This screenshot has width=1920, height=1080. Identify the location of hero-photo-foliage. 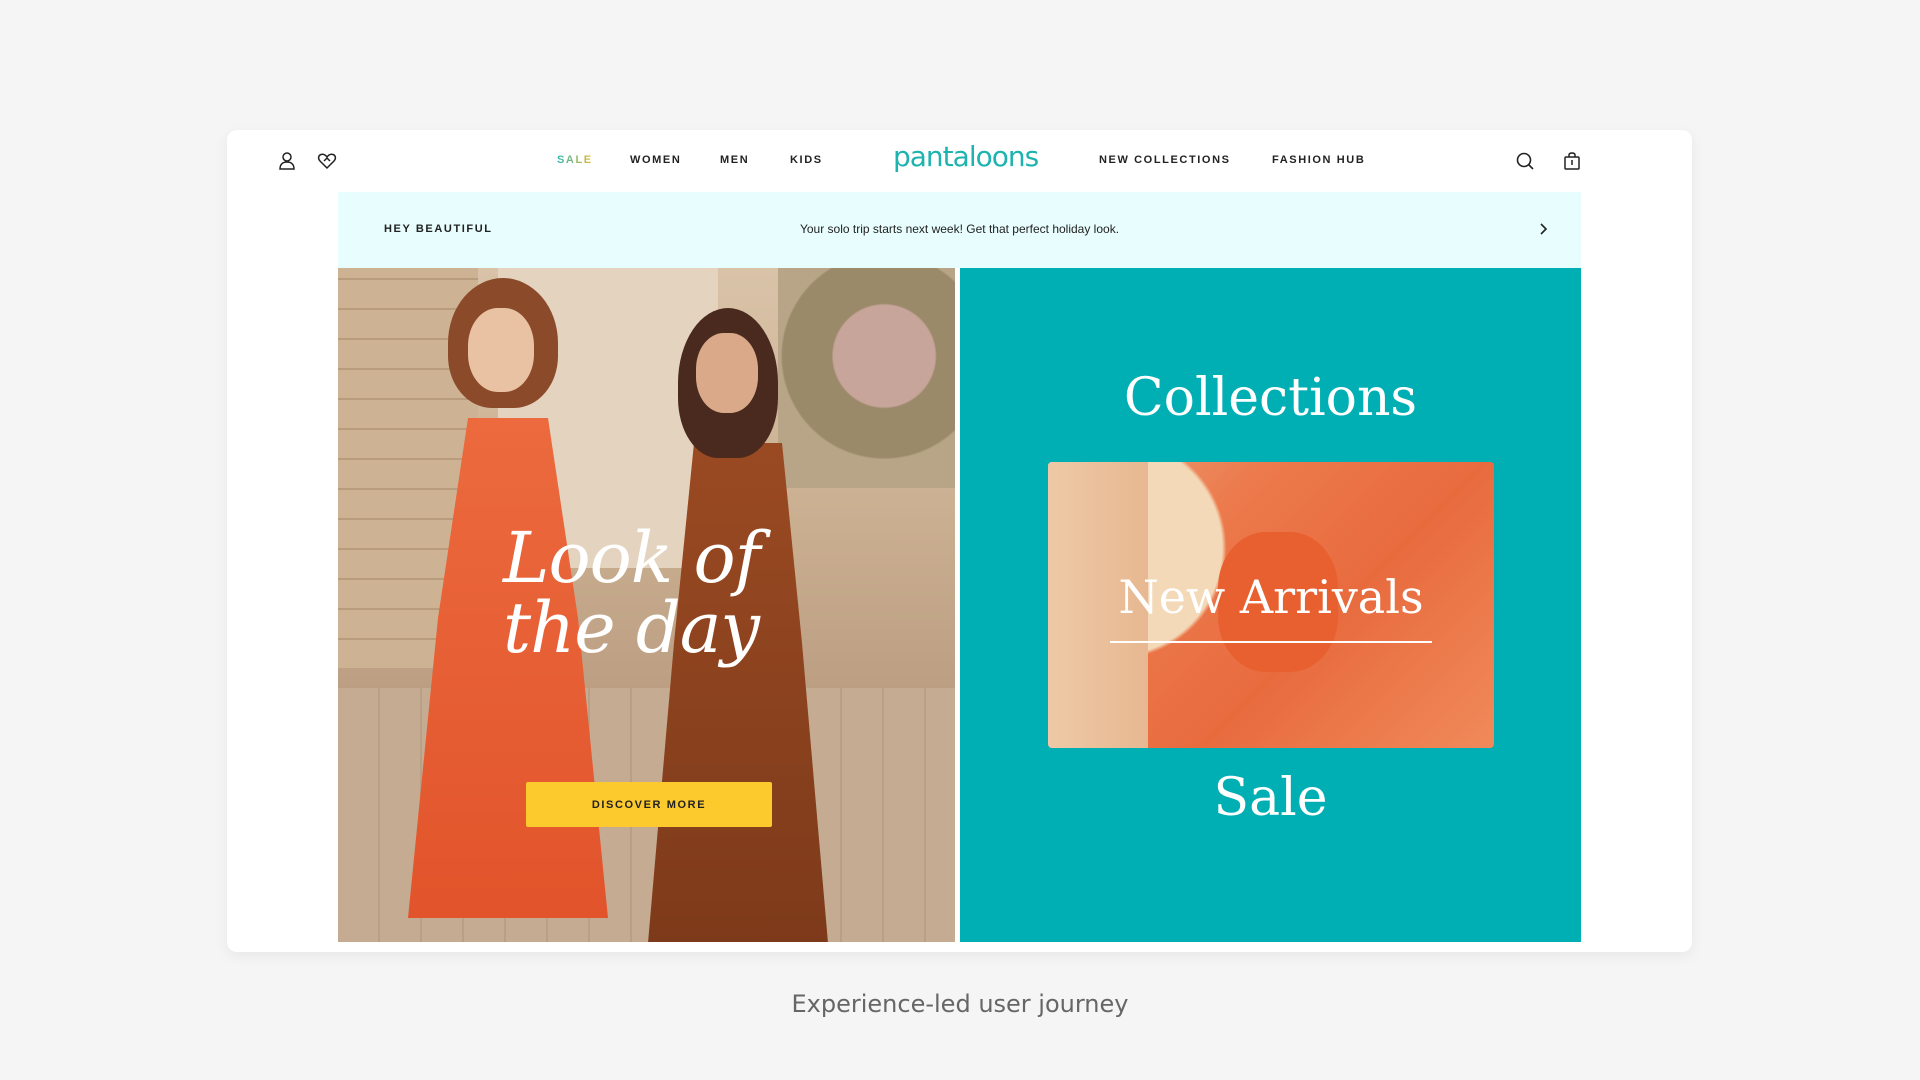
(866, 378).